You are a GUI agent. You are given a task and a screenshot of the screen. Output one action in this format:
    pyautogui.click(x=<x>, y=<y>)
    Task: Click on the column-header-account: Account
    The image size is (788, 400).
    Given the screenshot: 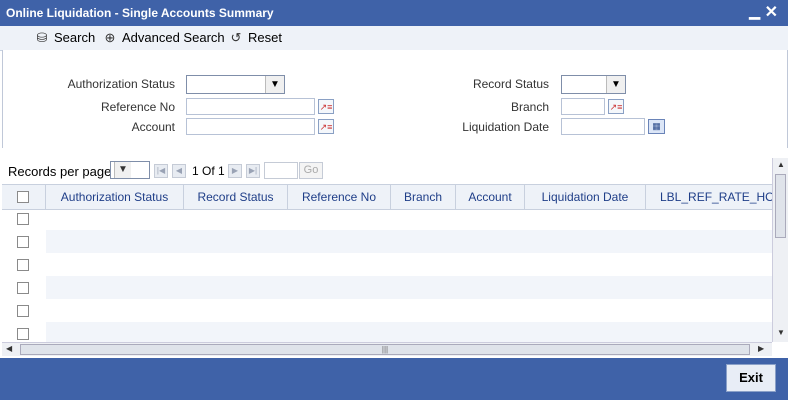 What is the action you would take?
    pyautogui.click(x=490, y=197)
    